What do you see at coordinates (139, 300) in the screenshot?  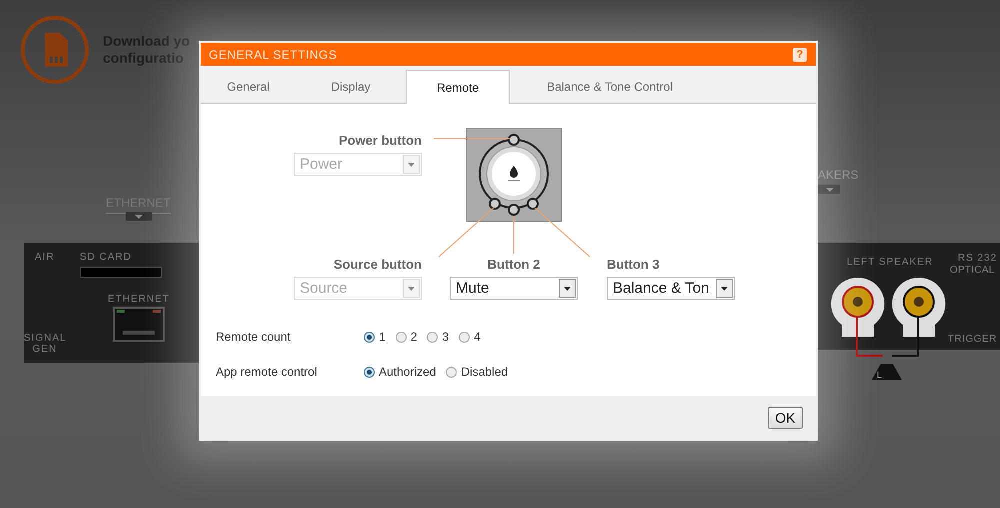 I see `port-label: ETHERNET` at bounding box center [139, 300].